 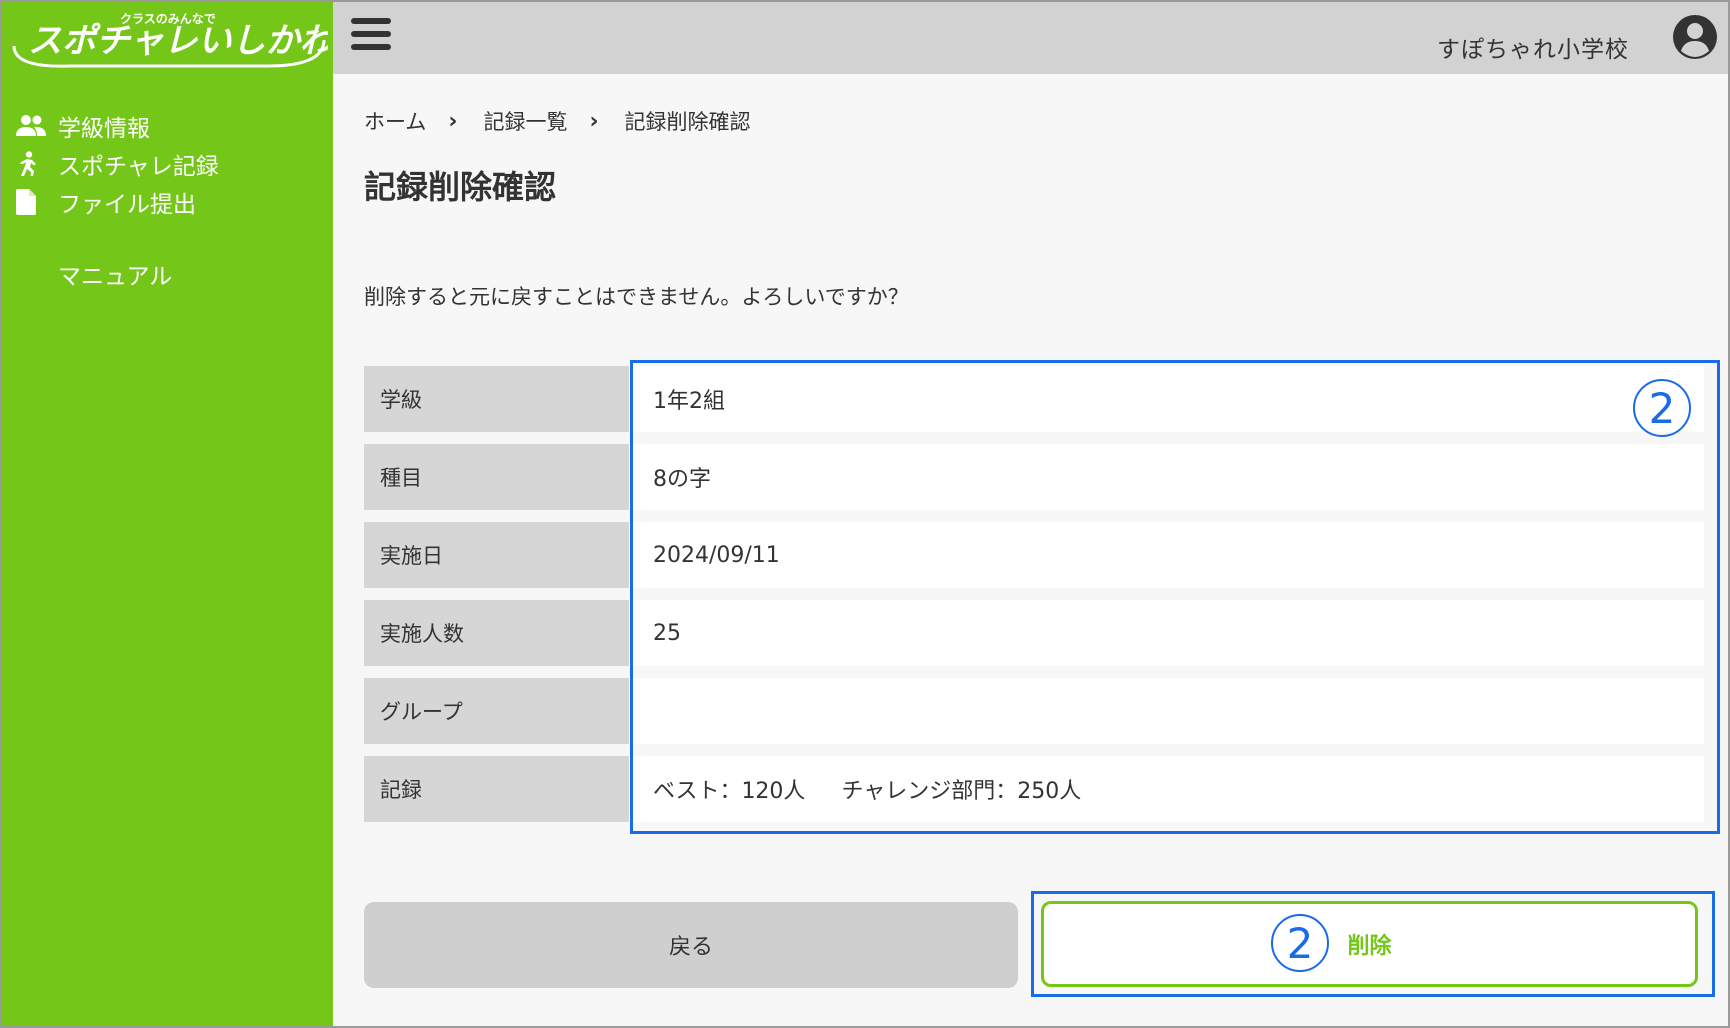 I want to click on table-row: 種目 8の字, so click(x=1034, y=477).